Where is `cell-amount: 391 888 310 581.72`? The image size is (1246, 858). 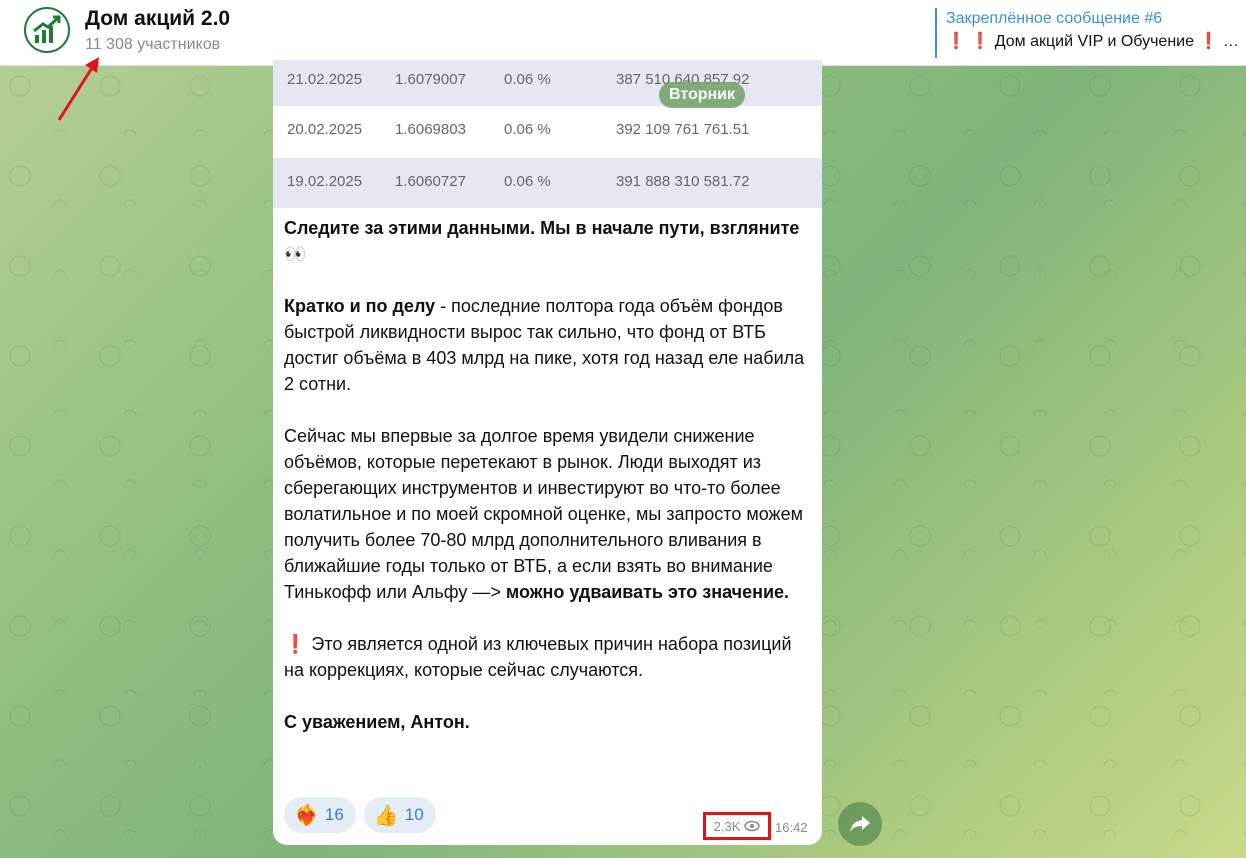 cell-amount: 391 888 310 581.72 is located at coordinates (683, 181).